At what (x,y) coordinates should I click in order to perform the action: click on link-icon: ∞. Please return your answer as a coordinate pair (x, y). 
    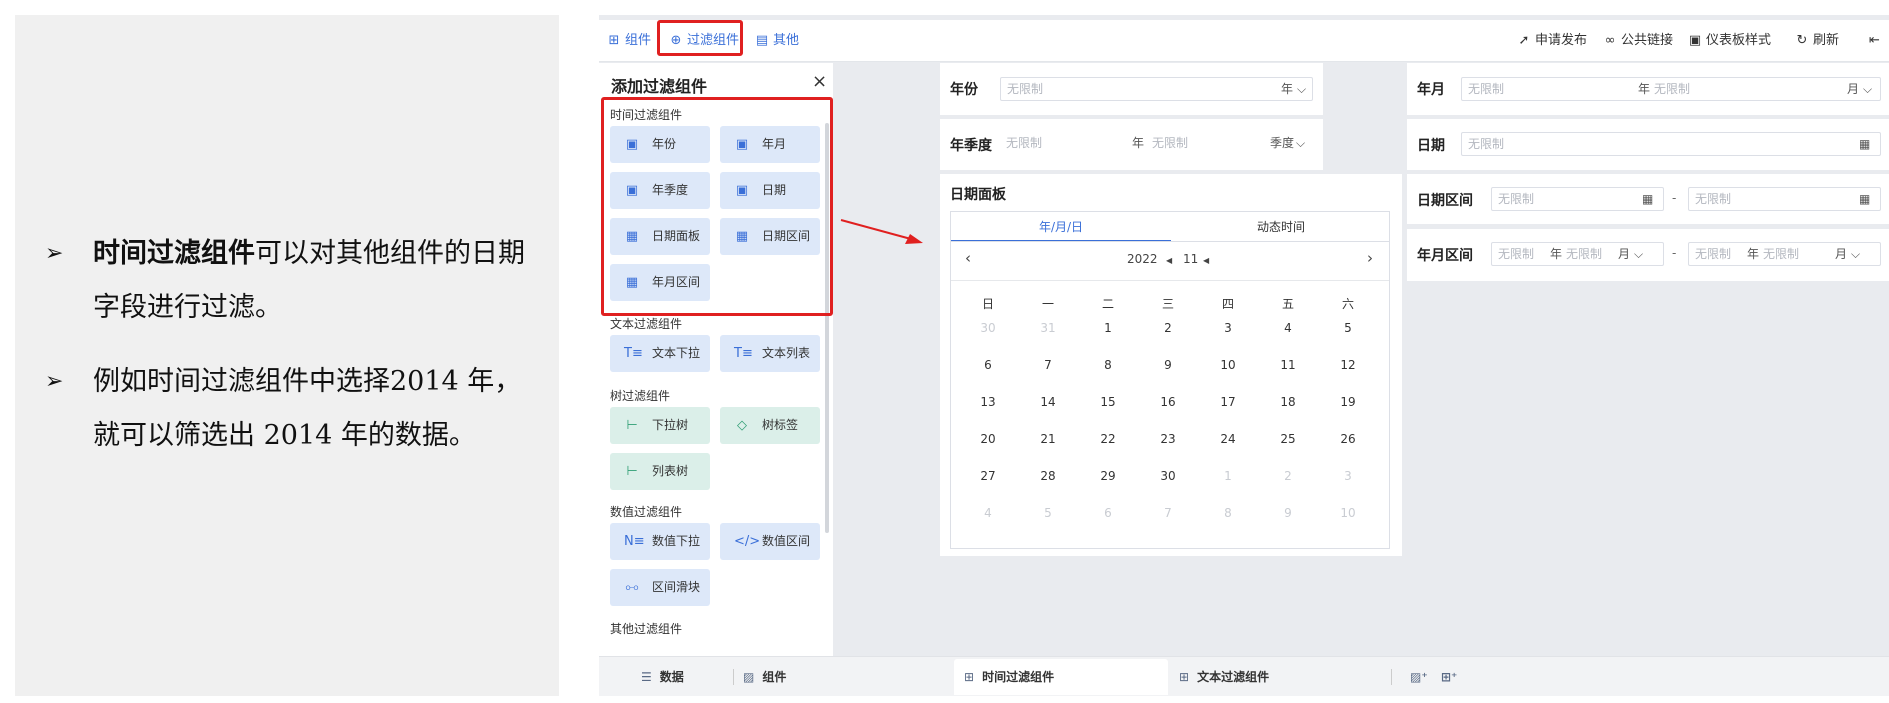
    Looking at the image, I should click on (1610, 40).